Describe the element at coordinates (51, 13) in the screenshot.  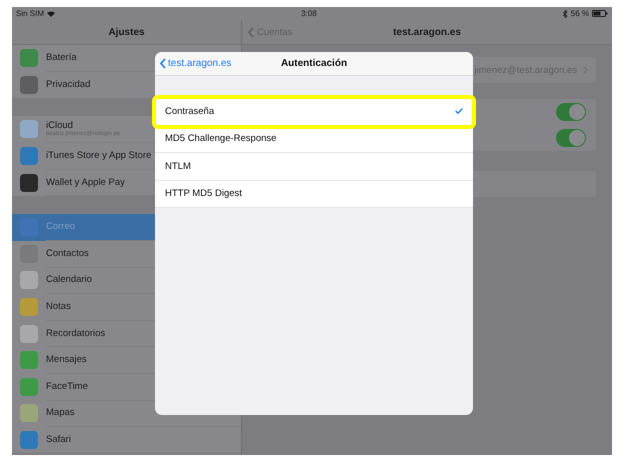
I see `wifi-icon` at that location.